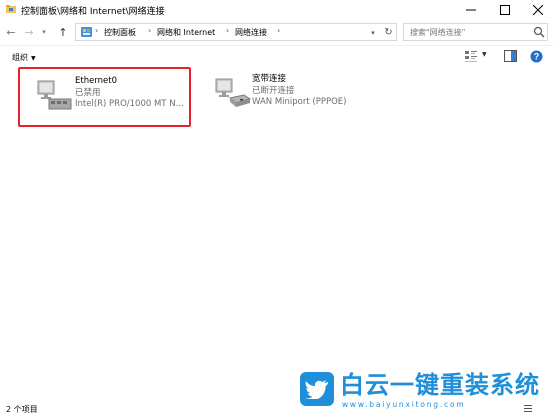 This screenshot has width=554, height=420. Describe the element at coordinates (299, 102) in the screenshot. I see `item-device: WAN Miniport (PPPOE)` at that location.